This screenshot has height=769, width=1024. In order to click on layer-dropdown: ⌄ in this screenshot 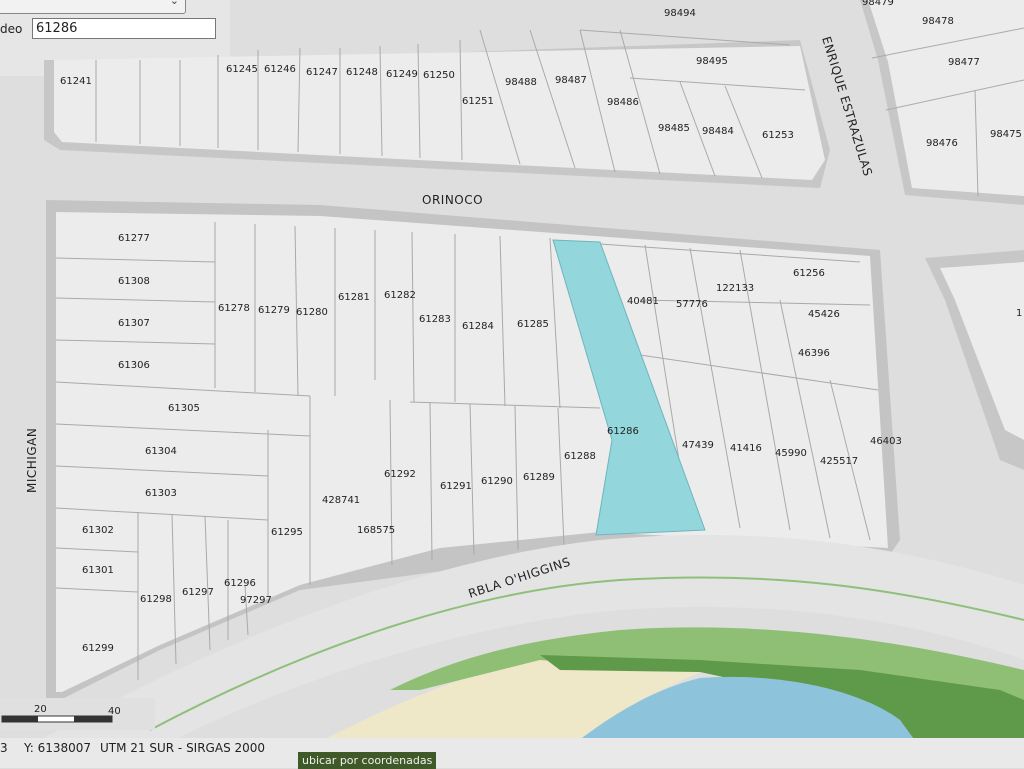, I will do `click(93, 7)`.